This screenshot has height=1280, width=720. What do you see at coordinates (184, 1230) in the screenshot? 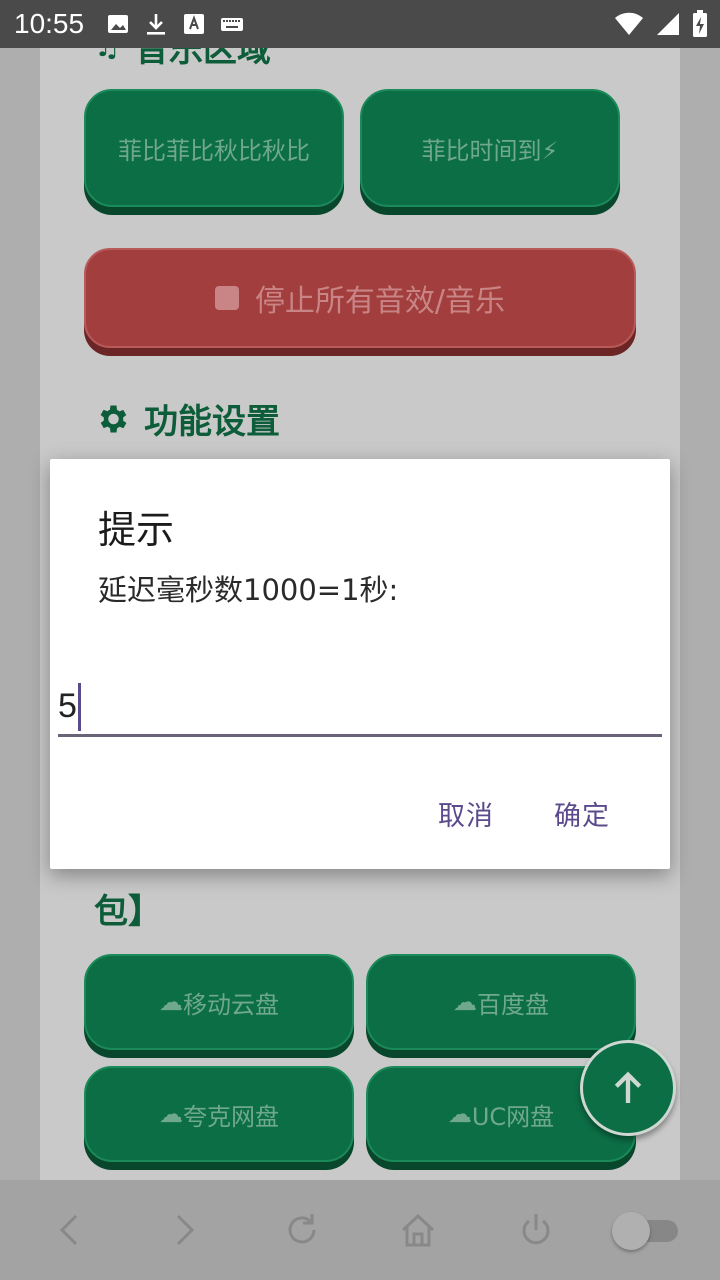
I see `forward-icon` at bounding box center [184, 1230].